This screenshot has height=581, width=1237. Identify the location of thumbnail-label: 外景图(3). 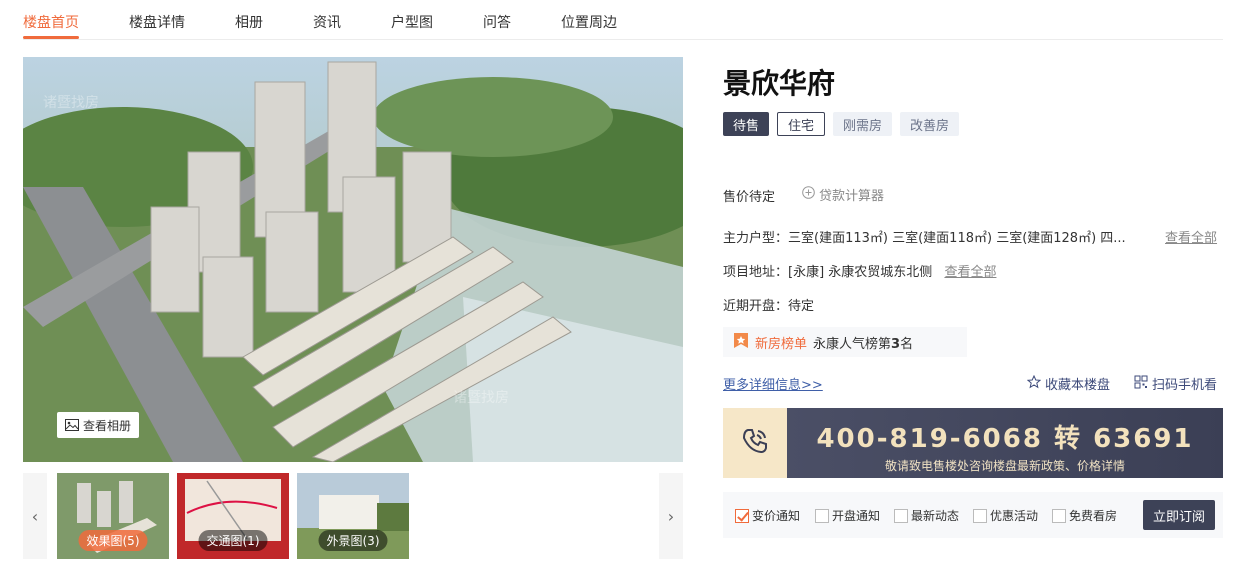
(353, 540).